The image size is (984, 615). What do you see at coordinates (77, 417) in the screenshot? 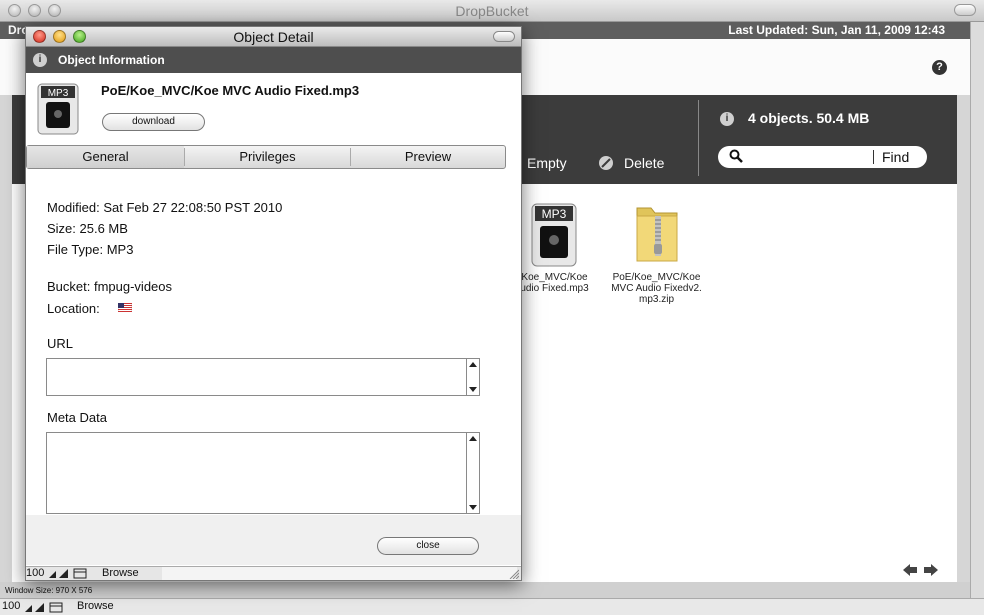
I see `meta-data-label: Meta Data` at bounding box center [77, 417].